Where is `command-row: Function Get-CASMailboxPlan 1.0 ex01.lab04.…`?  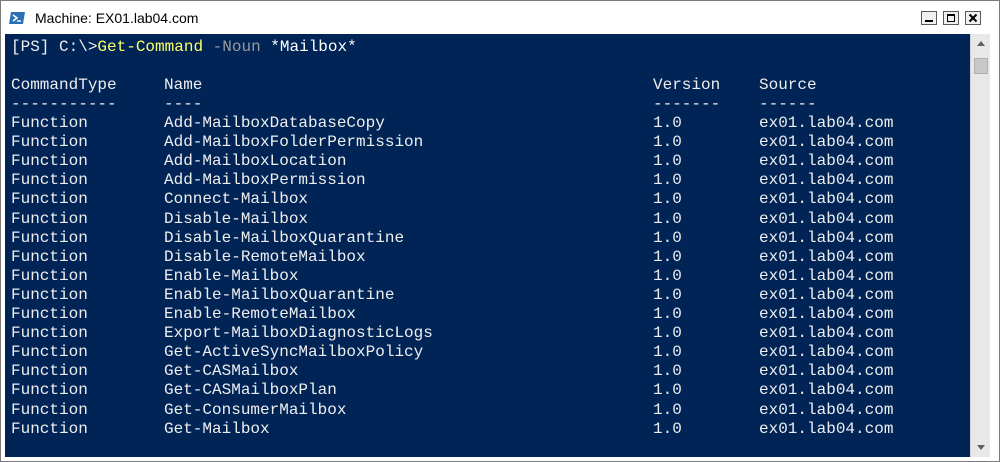
command-row: Function Get-CASMailboxPlan 1.0 ex01.lab04.… is located at coordinates (487, 390).